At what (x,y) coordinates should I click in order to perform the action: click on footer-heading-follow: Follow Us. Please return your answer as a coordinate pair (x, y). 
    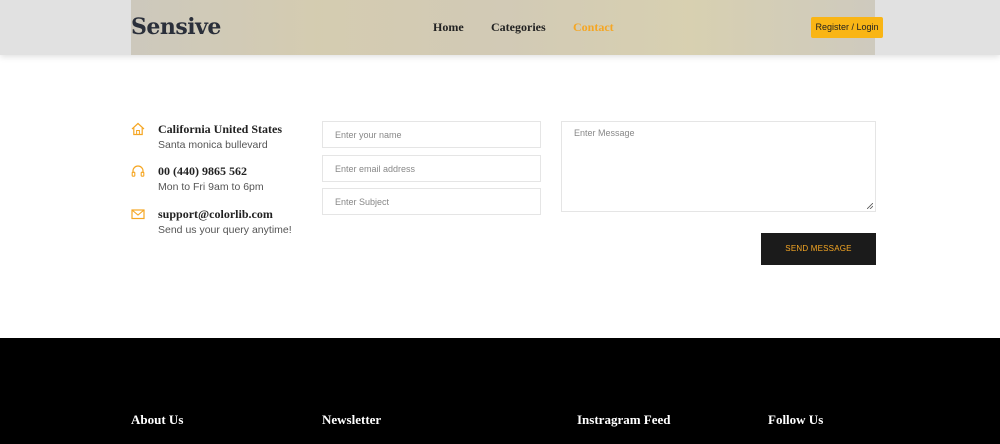
    Looking at the image, I should click on (796, 419).